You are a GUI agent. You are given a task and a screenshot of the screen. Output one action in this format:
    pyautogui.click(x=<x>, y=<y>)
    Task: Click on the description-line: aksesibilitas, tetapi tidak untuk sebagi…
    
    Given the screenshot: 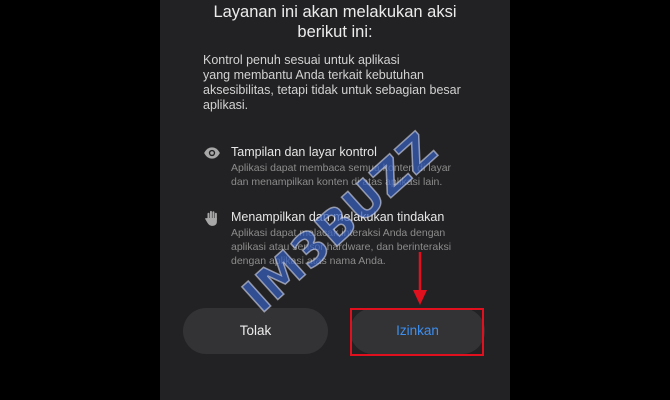 What is the action you would take?
    pyautogui.click(x=332, y=90)
    